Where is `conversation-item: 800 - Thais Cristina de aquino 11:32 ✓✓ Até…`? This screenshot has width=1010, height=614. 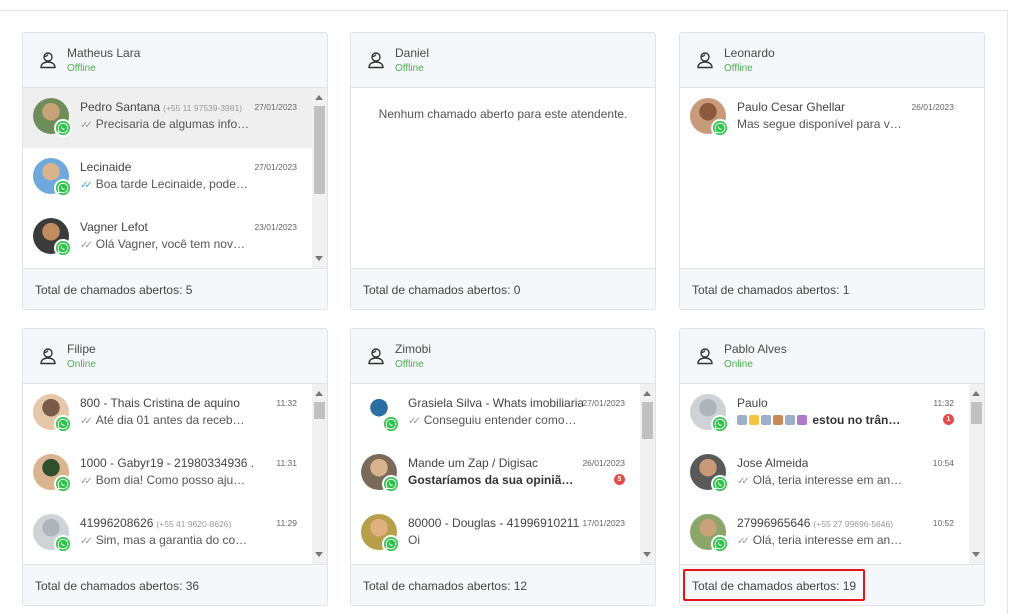
conversation-item: 800 - Thais Cristina de aquino 11:32 ✓✓ Até… is located at coordinates (168, 414).